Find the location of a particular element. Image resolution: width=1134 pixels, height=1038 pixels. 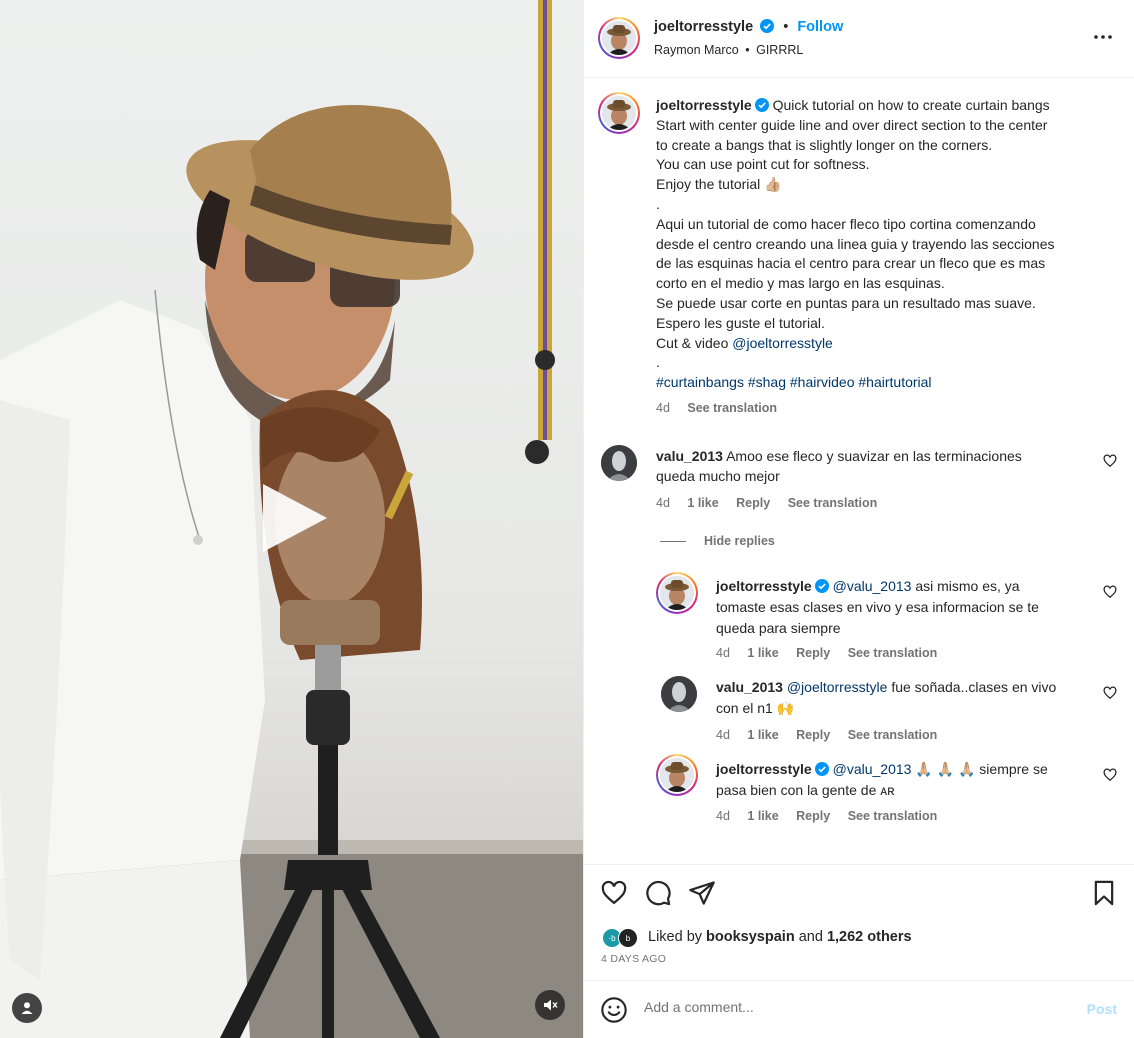

credit-mention-link: @joeltorresstyle is located at coordinates (782, 343).